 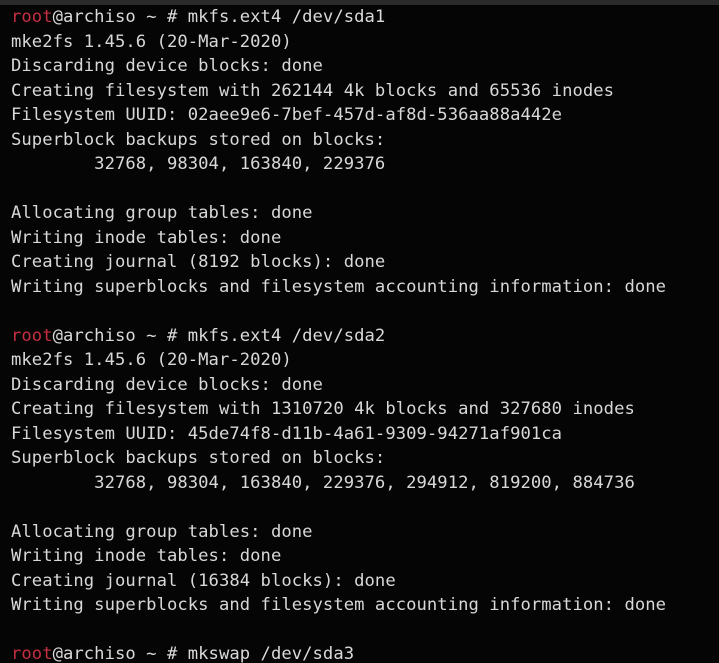 I want to click on terminal-prompt-line: root@archiso ~ # mkfs.ext4 /dev/sda1, so click(x=365, y=17).